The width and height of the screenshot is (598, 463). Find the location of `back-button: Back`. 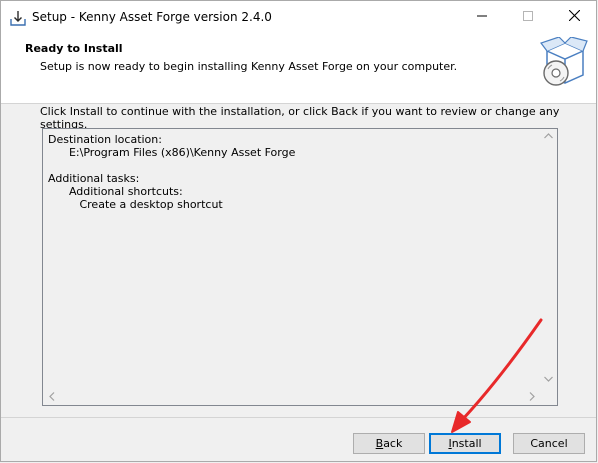

back-button: Back is located at coordinates (389, 443).